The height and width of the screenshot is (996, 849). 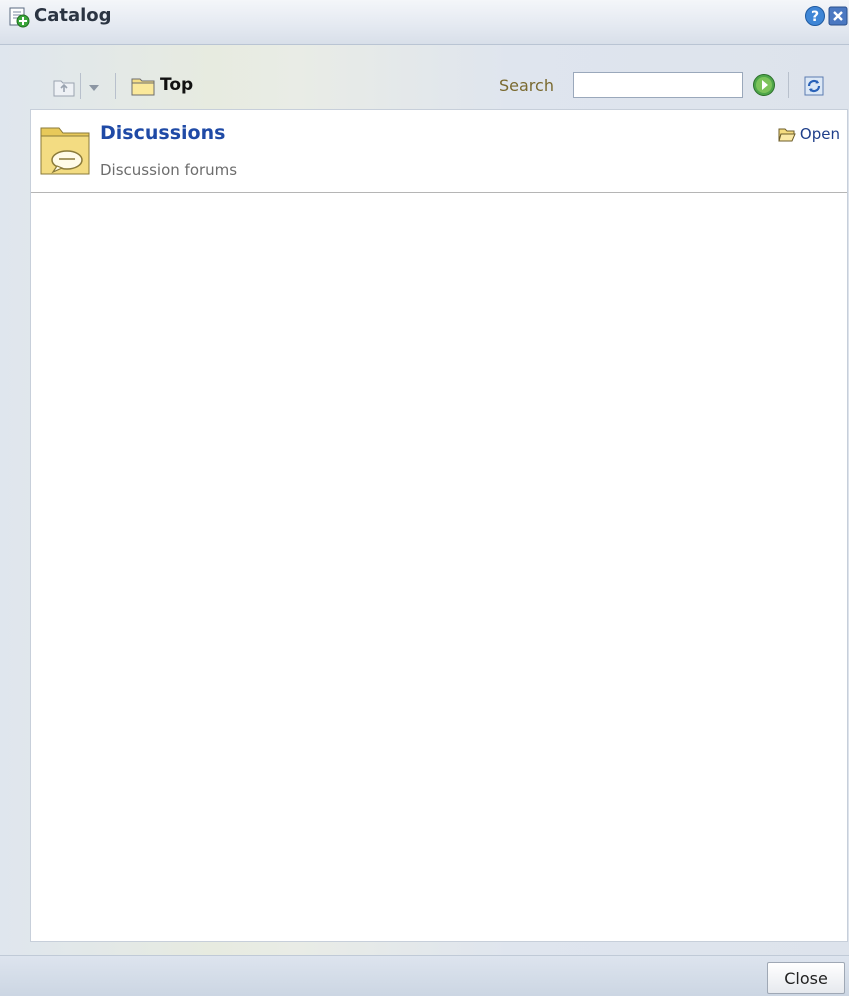 I want to click on close-button: Close, so click(x=806, y=978).